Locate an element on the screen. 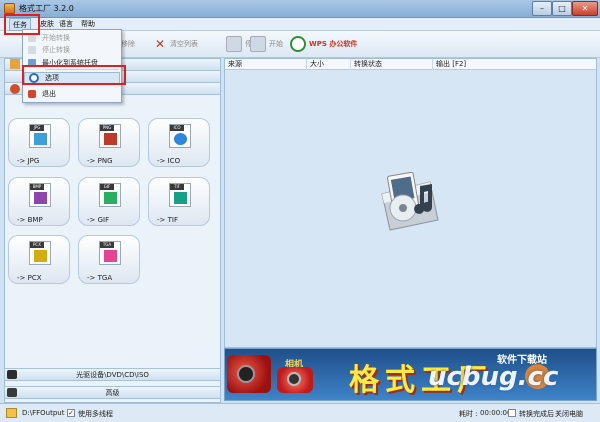  format-label: -> TGA is located at coordinates (100, 278).